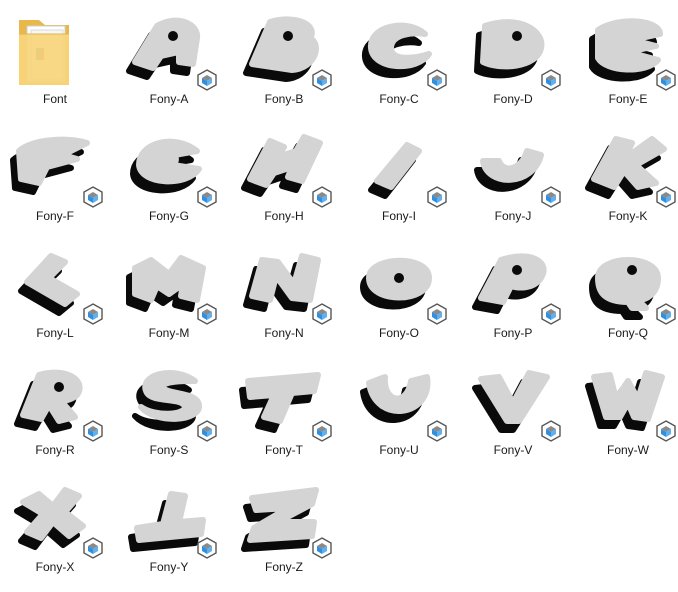  Describe the element at coordinates (169, 333) in the screenshot. I see `file-label: Fony-M` at that location.